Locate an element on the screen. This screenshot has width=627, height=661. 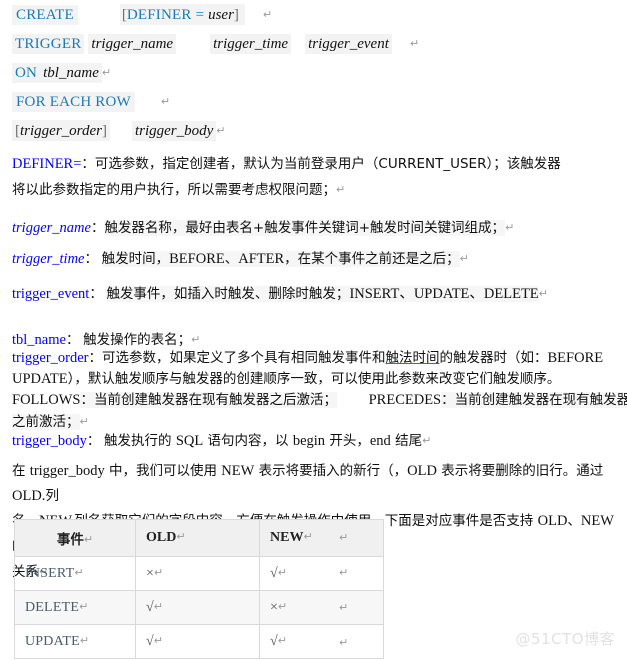
definition-text-trigger-time-cn2: ，在某个事件之前还是之后； is located at coordinates (372, 259).